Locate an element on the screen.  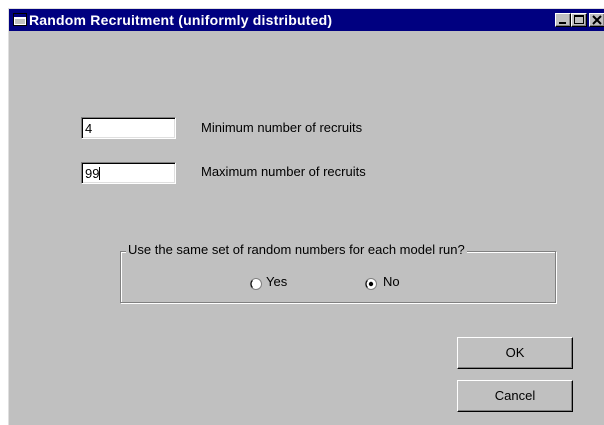
radio-yes-label: Yes is located at coordinates (276, 281).